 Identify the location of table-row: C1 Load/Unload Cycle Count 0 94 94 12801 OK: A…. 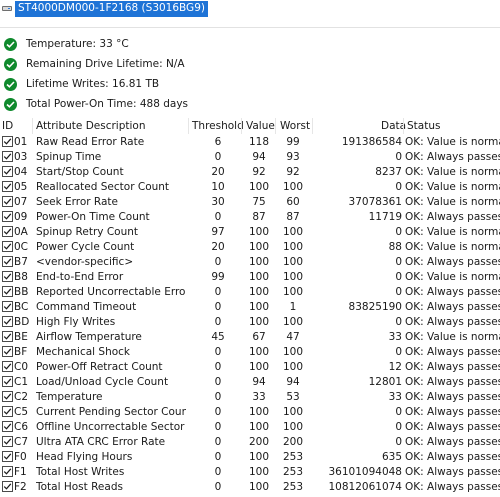
(250, 382).